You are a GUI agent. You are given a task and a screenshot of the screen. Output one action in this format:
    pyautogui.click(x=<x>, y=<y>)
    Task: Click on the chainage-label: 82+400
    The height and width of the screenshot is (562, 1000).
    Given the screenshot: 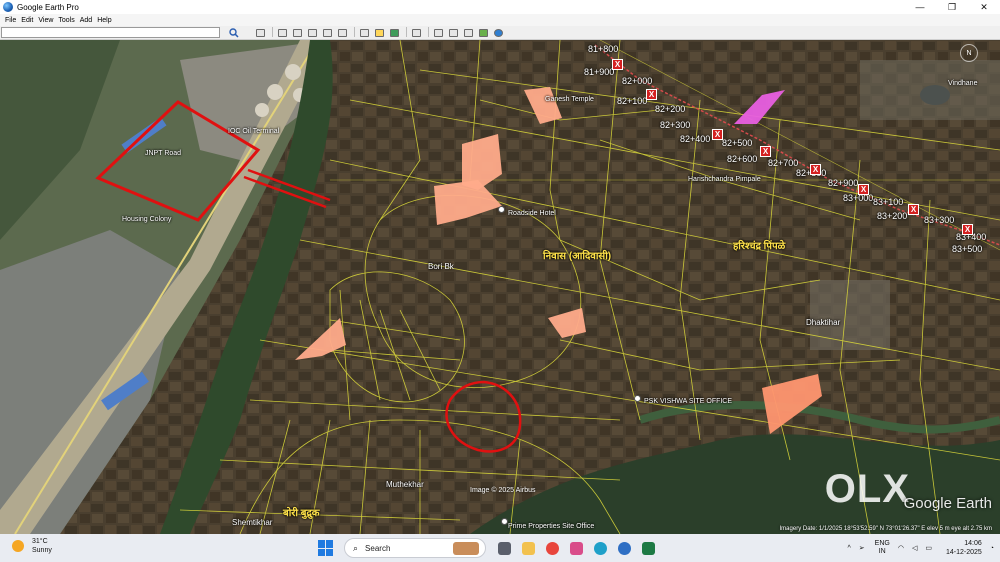 What is the action you would take?
    pyautogui.click(x=695, y=139)
    